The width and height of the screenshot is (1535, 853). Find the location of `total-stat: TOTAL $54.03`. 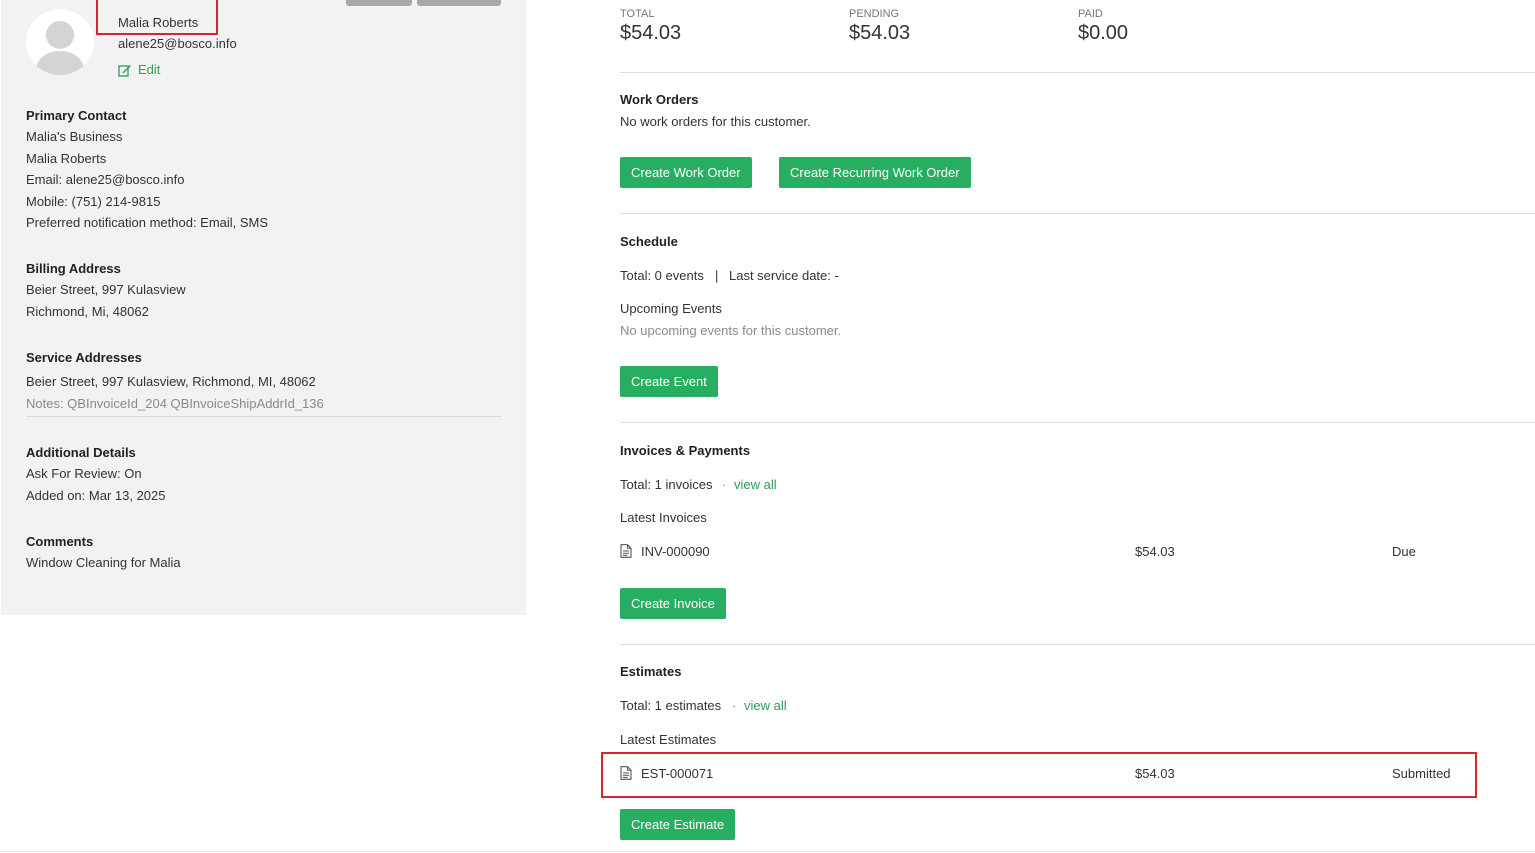

total-stat: TOTAL $54.03 is located at coordinates (650, 26).